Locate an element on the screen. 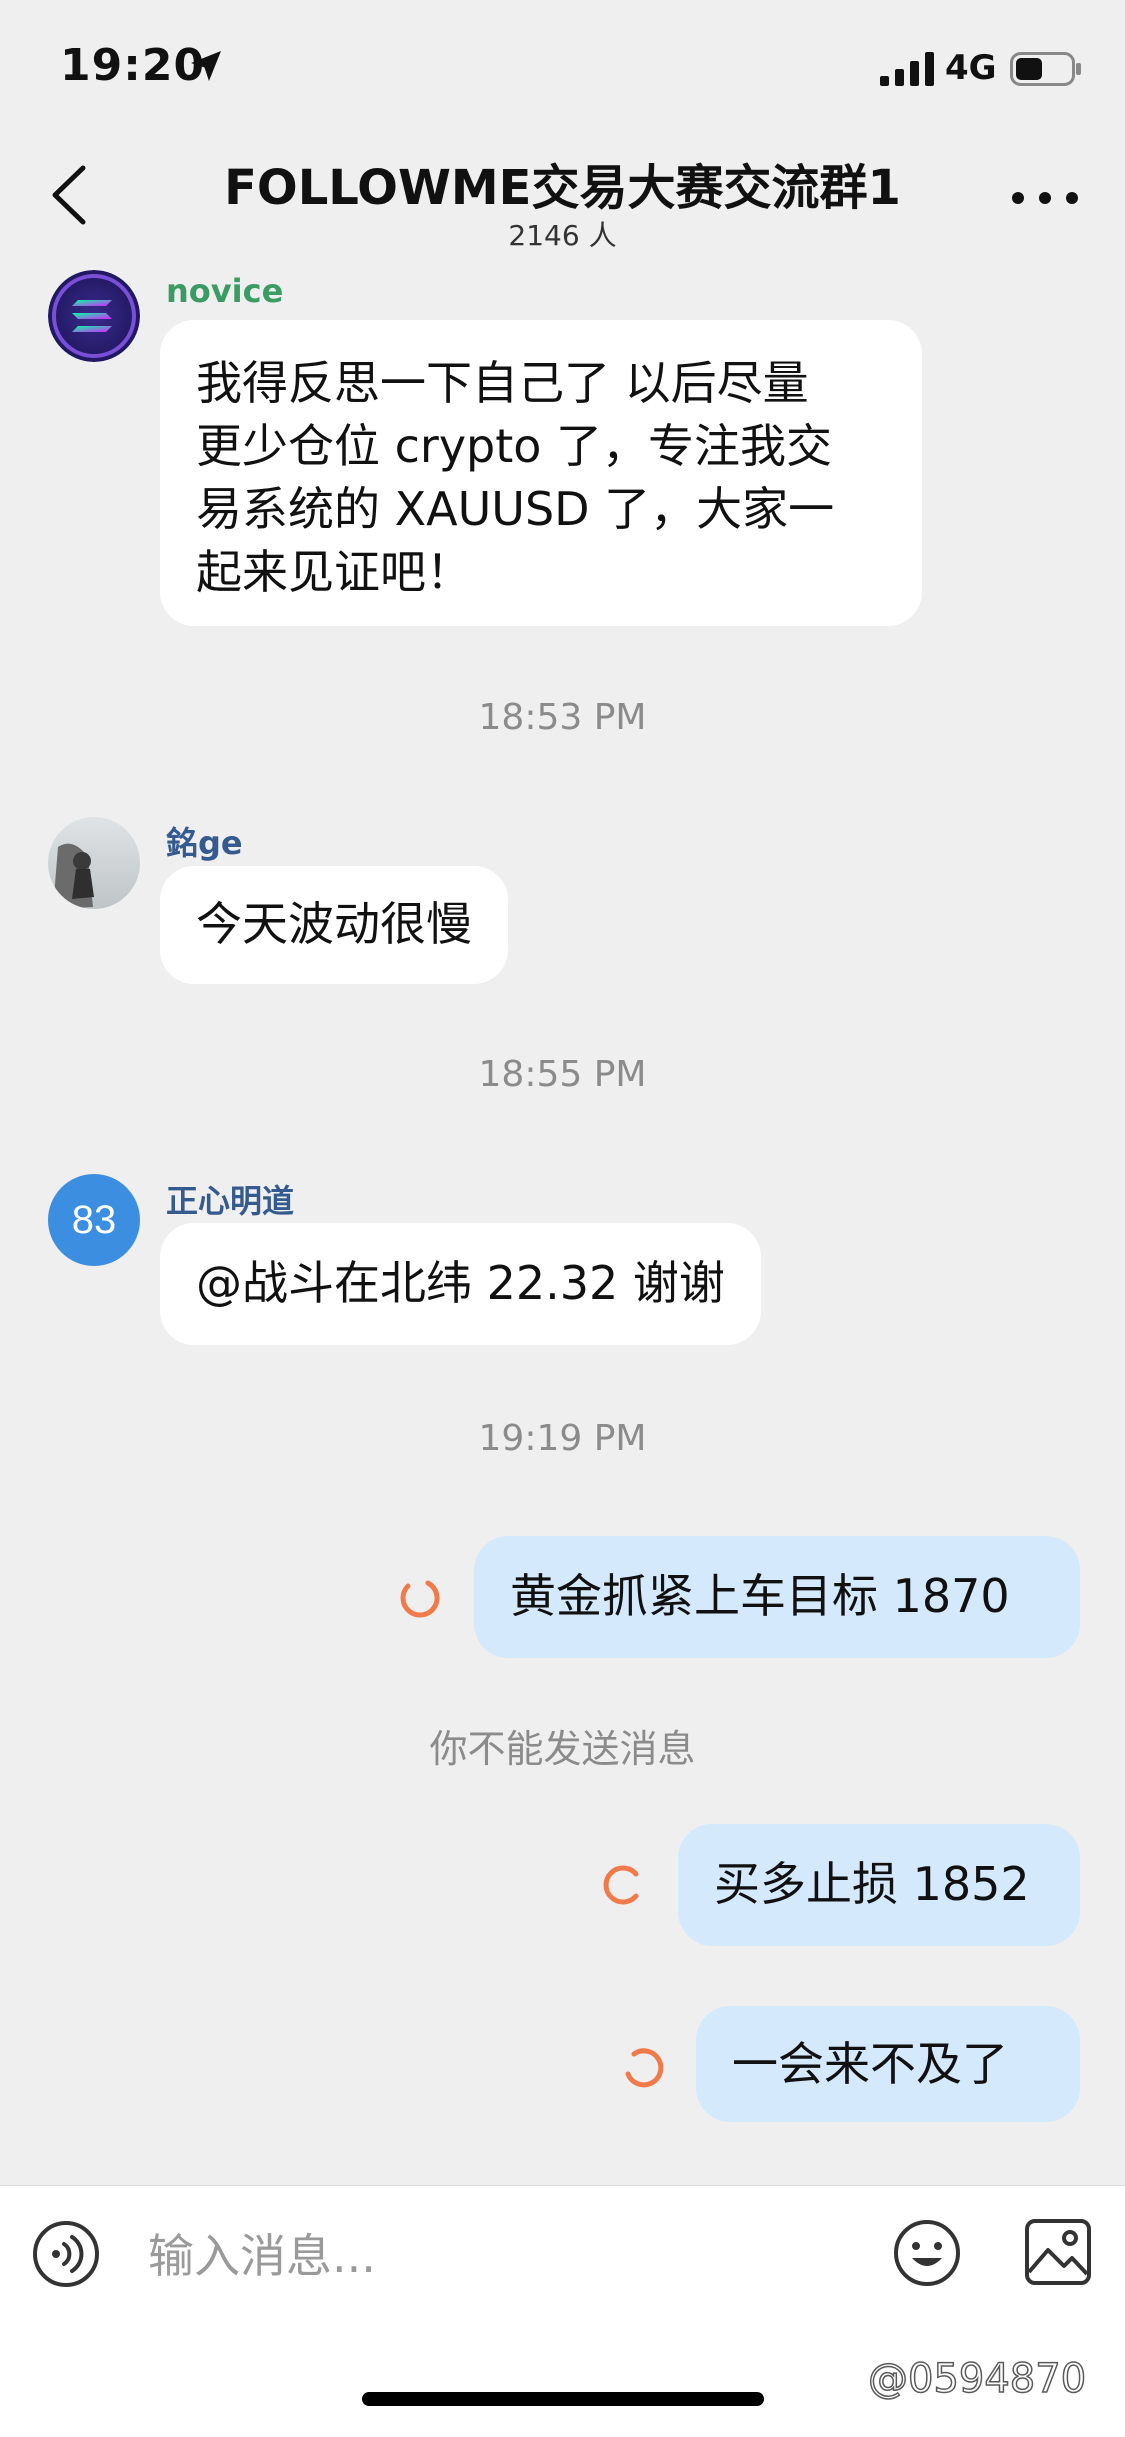 The height and width of the screenshot is (2437, 1125). timestamp: 19:19 PM is located at coordinates (562, 1438).